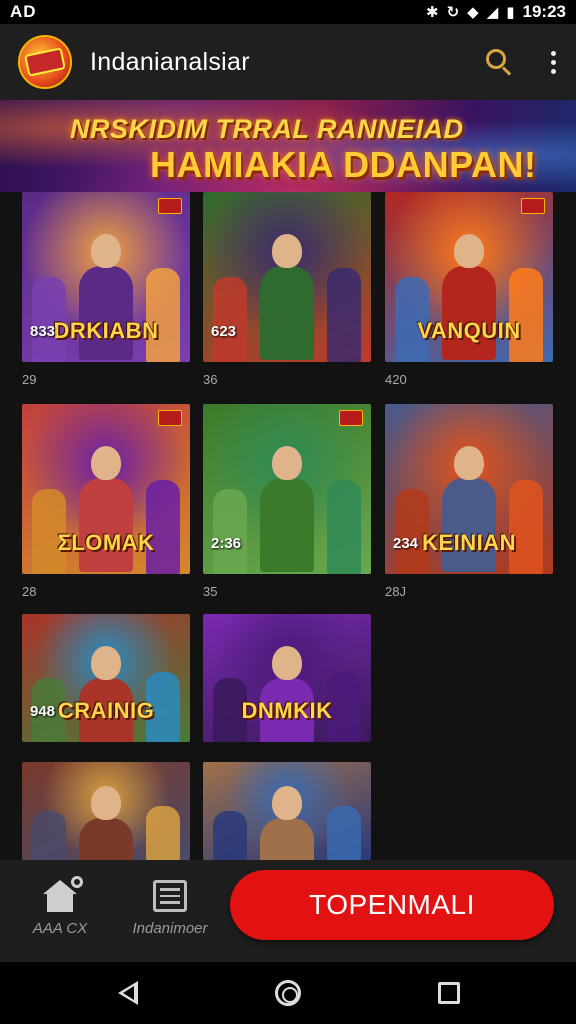  Describe the element at coordinates (453, 12) in the screenshot. I see `vibrate-icon: ↻` at that location.